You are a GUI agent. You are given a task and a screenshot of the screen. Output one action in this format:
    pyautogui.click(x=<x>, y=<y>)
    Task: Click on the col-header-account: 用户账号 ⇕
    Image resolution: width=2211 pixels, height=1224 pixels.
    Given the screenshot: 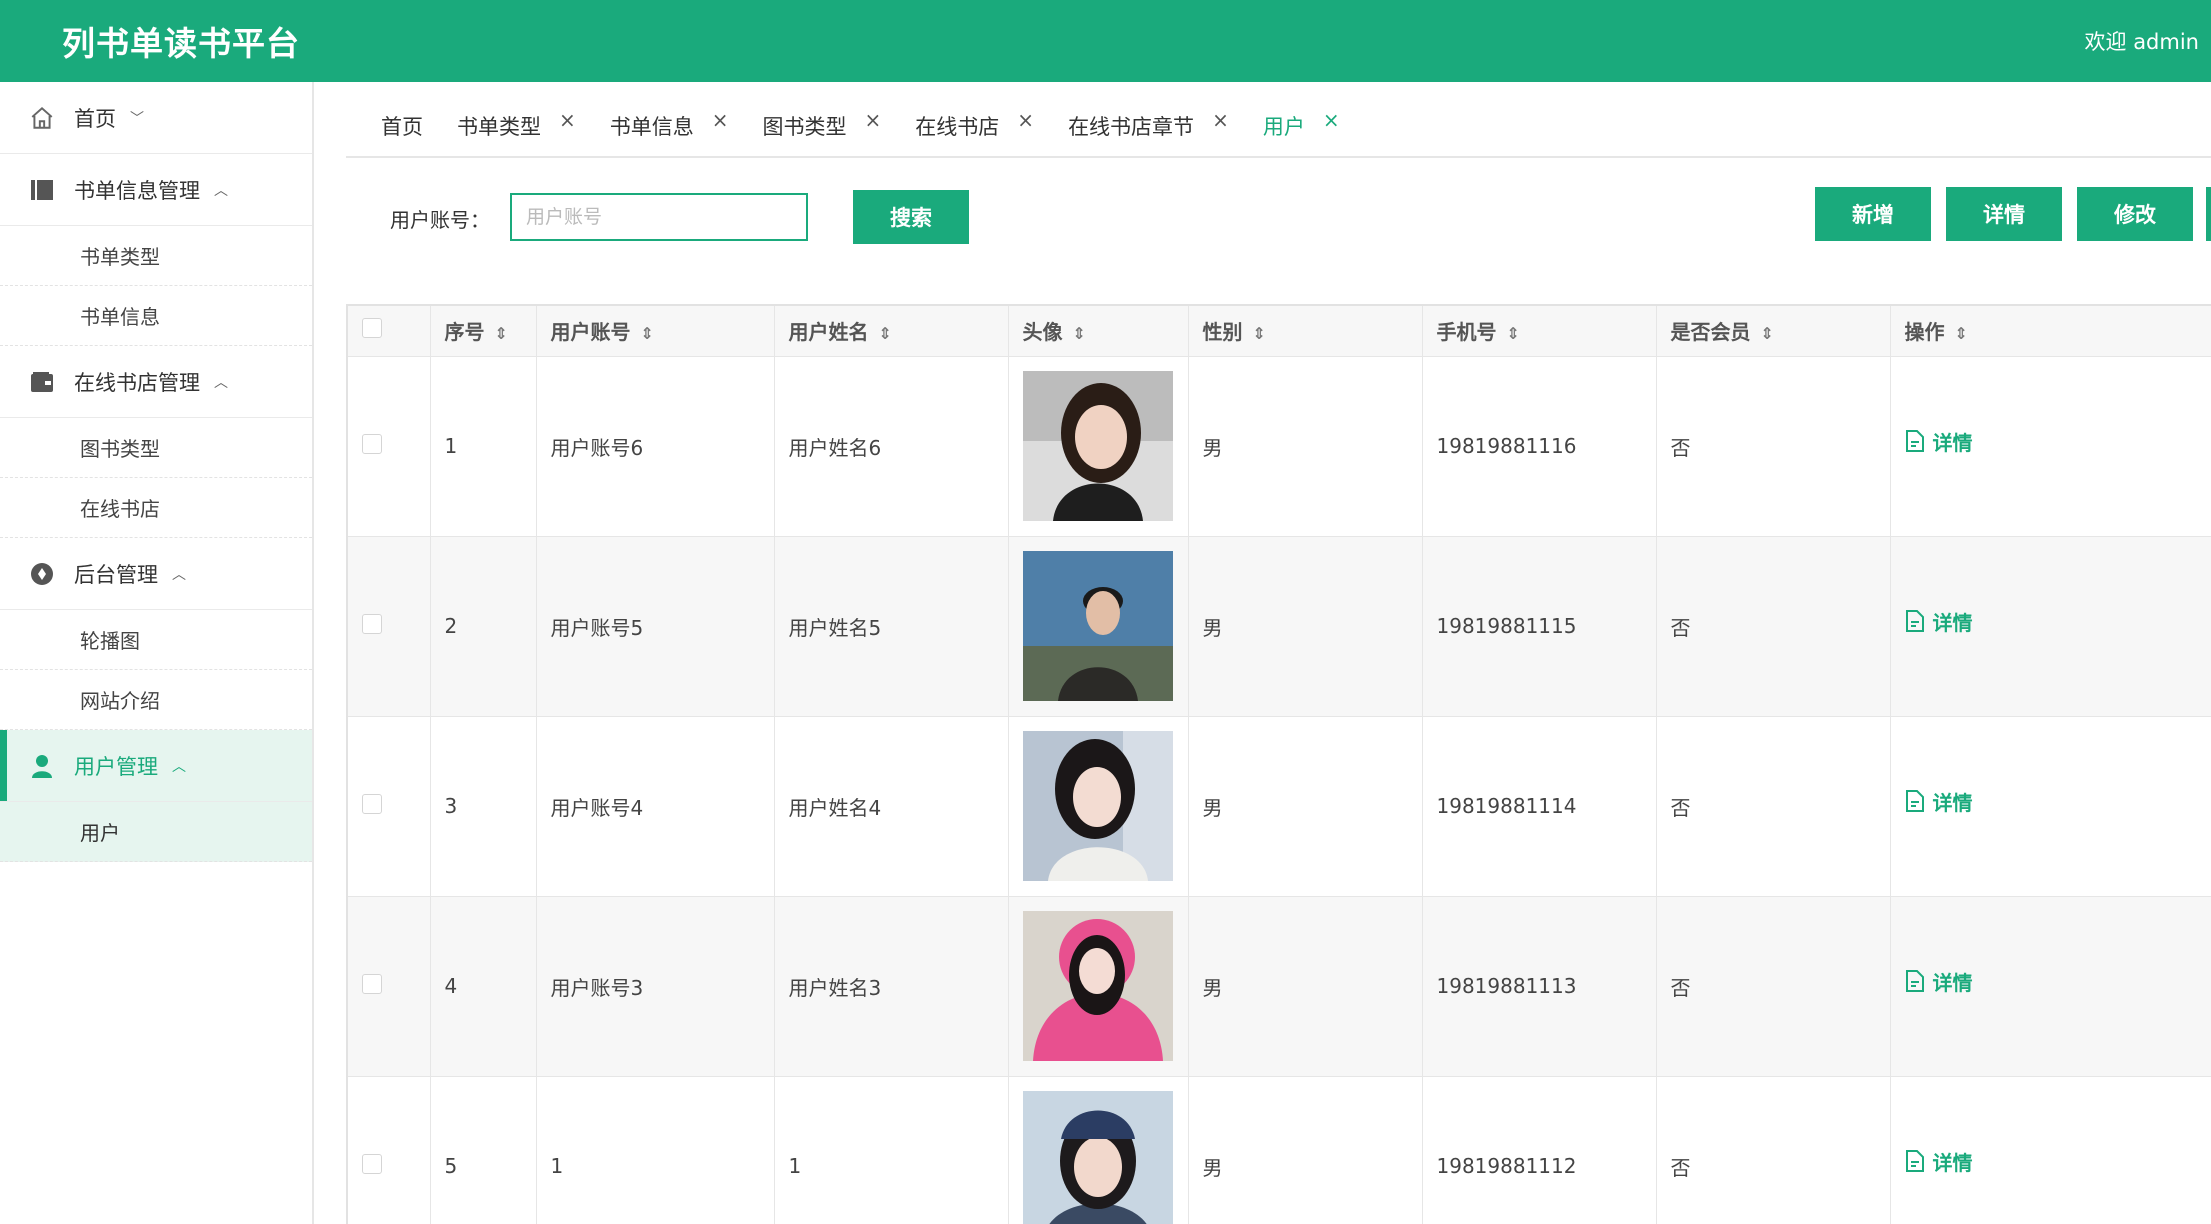 What is the action you would take?
    pyautogui.click(x=655, y=331)
    